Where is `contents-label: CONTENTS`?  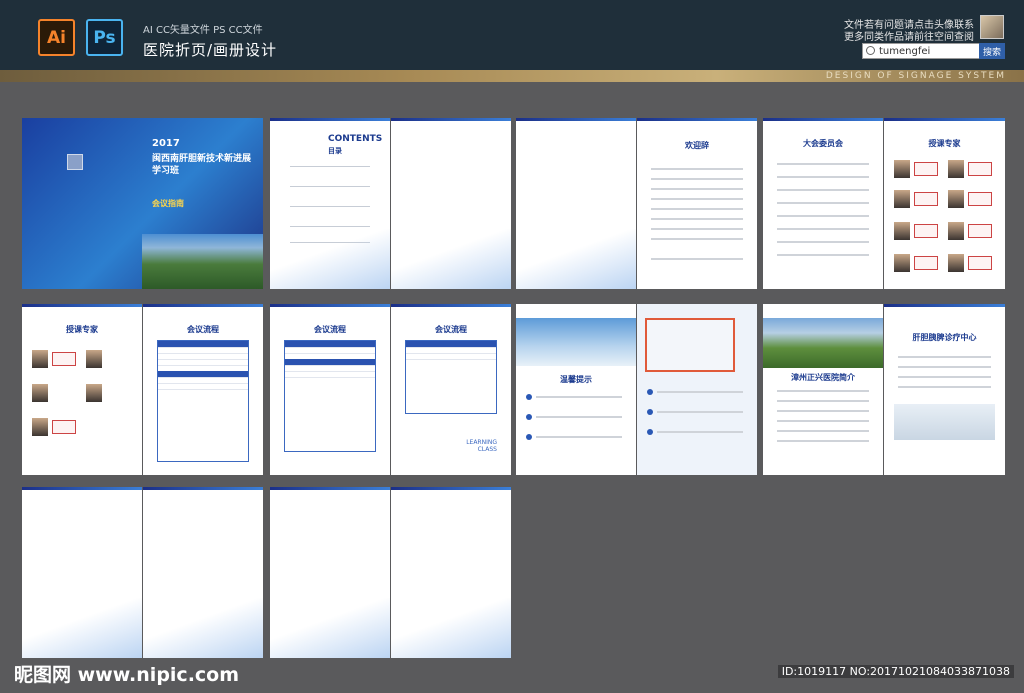
contents-label: CONTENTS is located at coordinates (355, 139).